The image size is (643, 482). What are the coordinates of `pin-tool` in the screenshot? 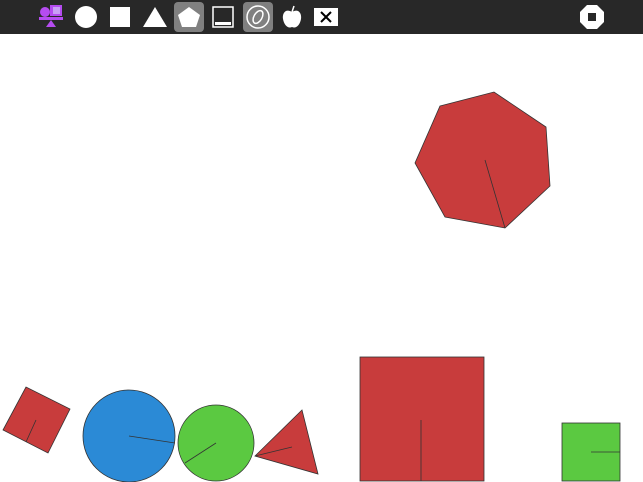 It's located at (292, 17).